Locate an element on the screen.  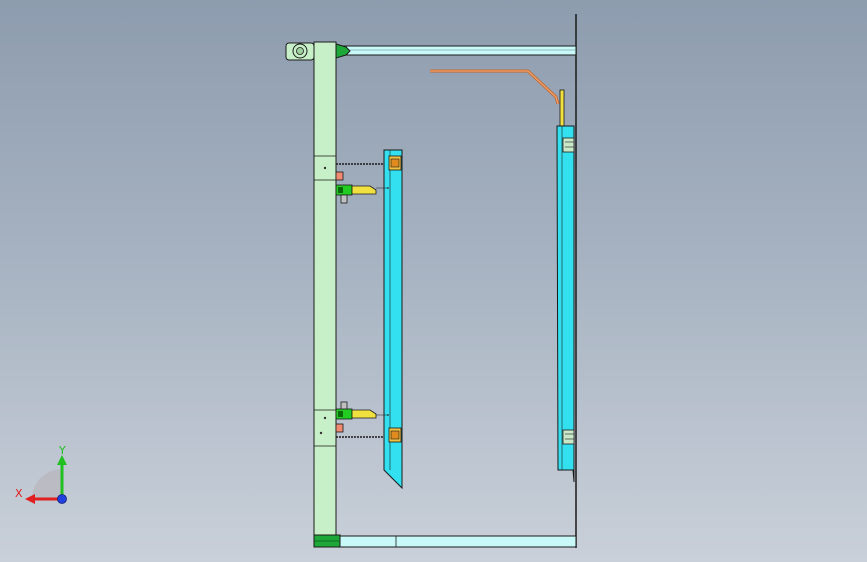
left-cyan-panel is located at coordinates (393, 319).